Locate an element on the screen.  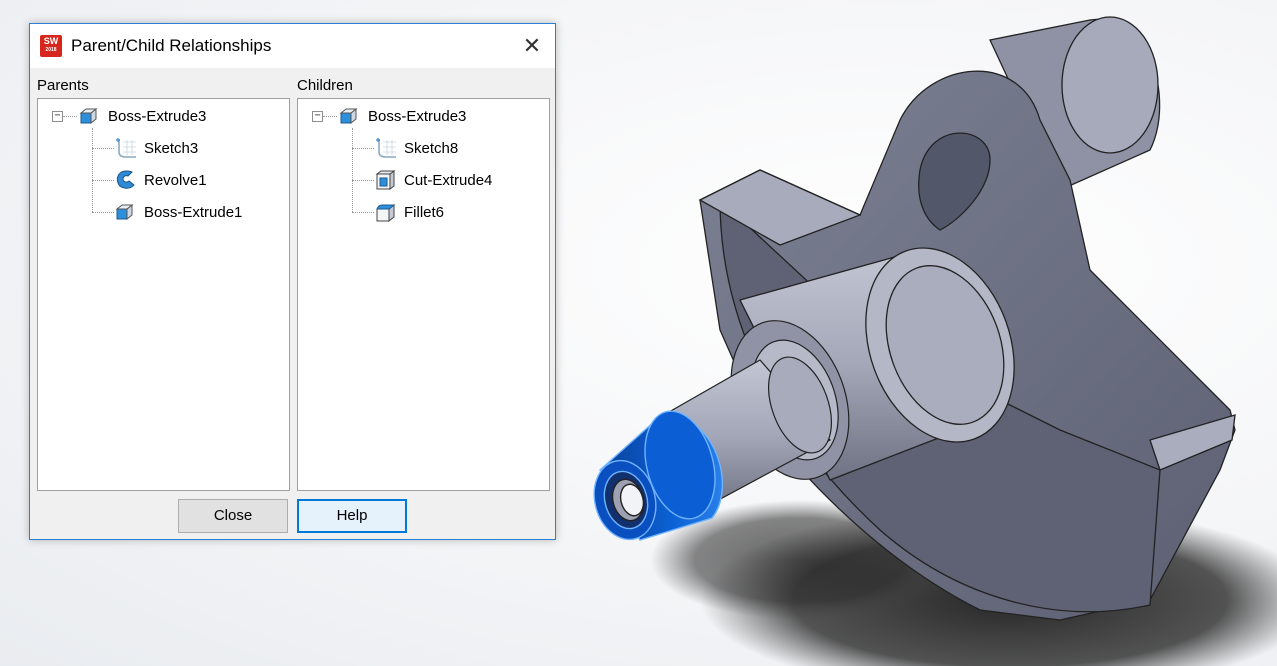
tree-item-label: Boss-Extrude1 is located at coordinates (193, 212).